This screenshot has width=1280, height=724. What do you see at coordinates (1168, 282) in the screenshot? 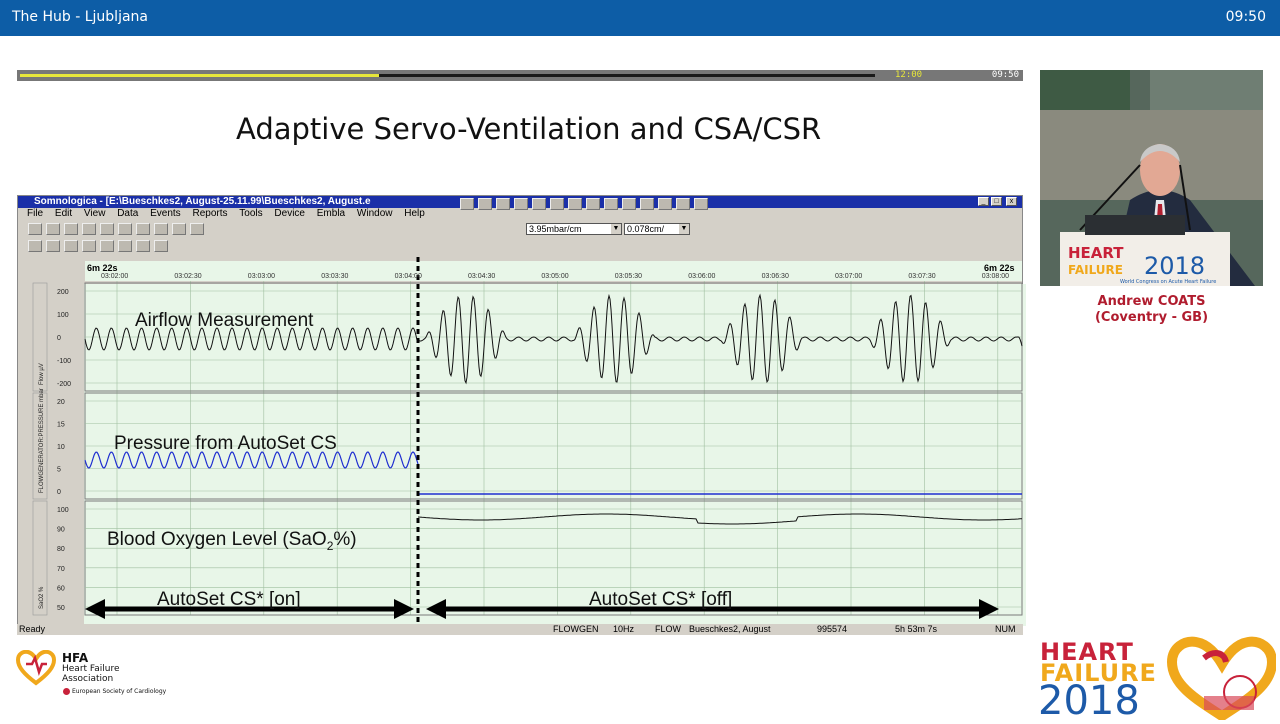
I see `banner-tagline: World Congress on Acute Heart Failure` at bounding box center [1168, 282].